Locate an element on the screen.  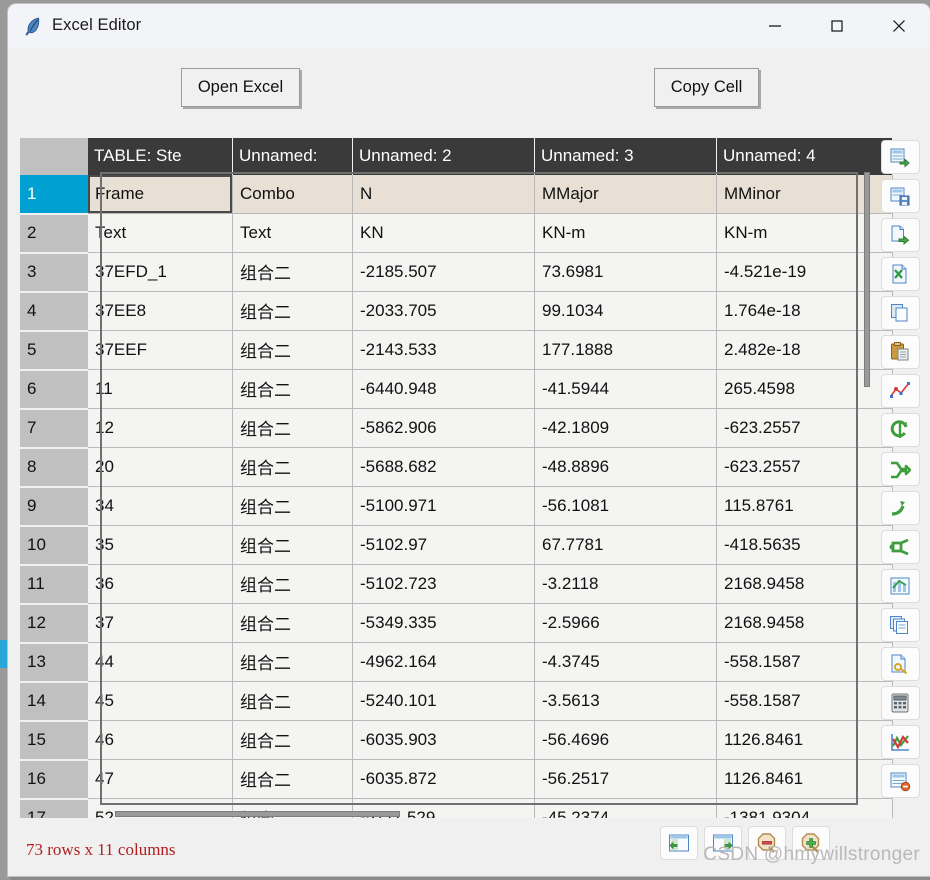
curve-arrow-icon is located at coordinates (900, 508).